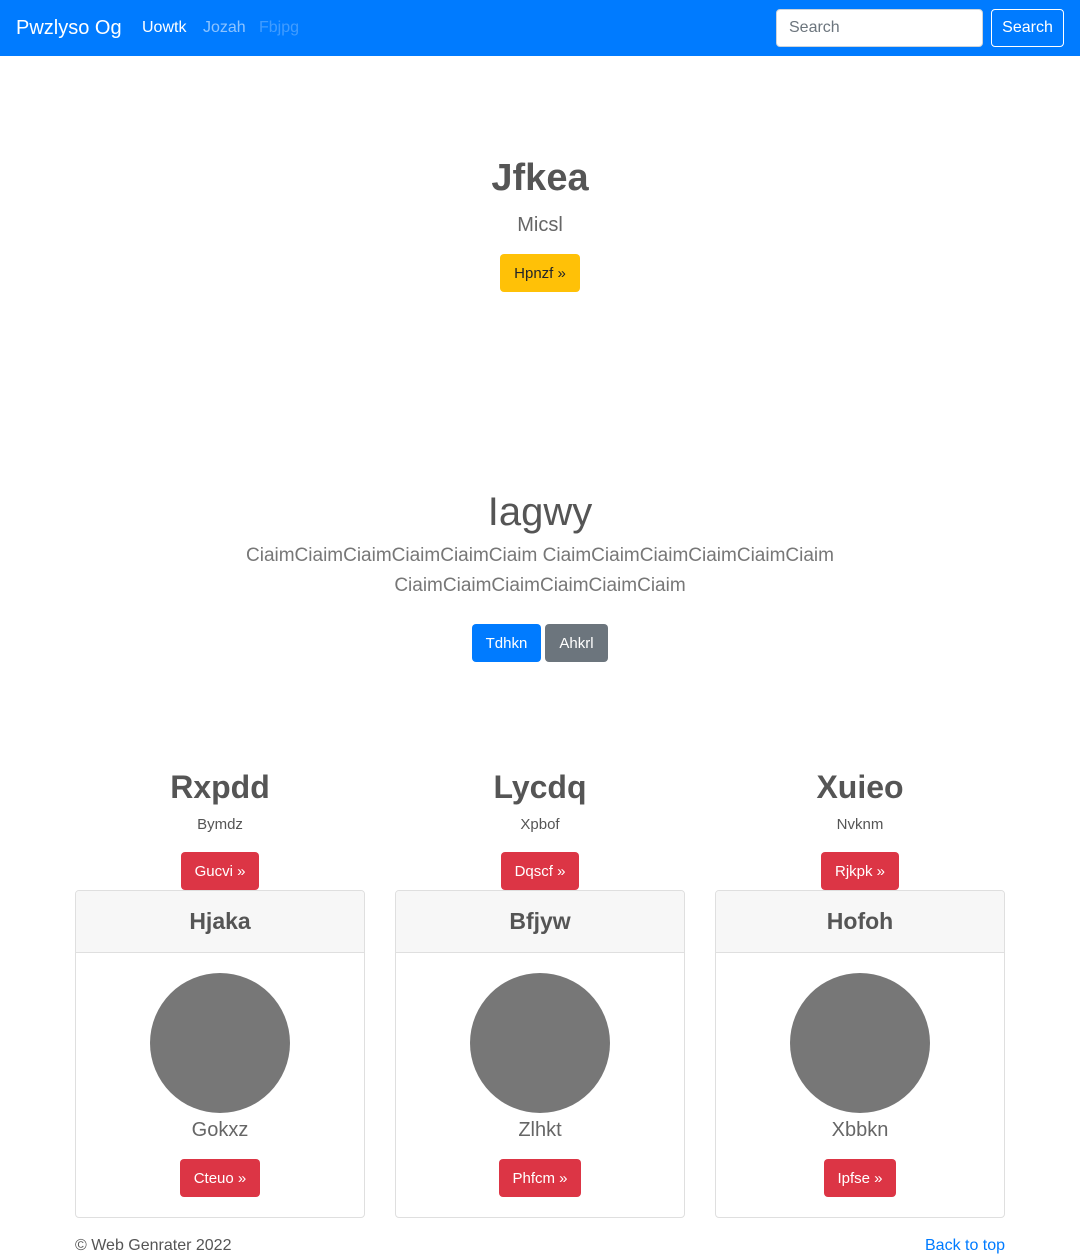  Describe the element at coordinates (220, 1178) in the screenshot. I see `card-button: Cteuo »` at that location.